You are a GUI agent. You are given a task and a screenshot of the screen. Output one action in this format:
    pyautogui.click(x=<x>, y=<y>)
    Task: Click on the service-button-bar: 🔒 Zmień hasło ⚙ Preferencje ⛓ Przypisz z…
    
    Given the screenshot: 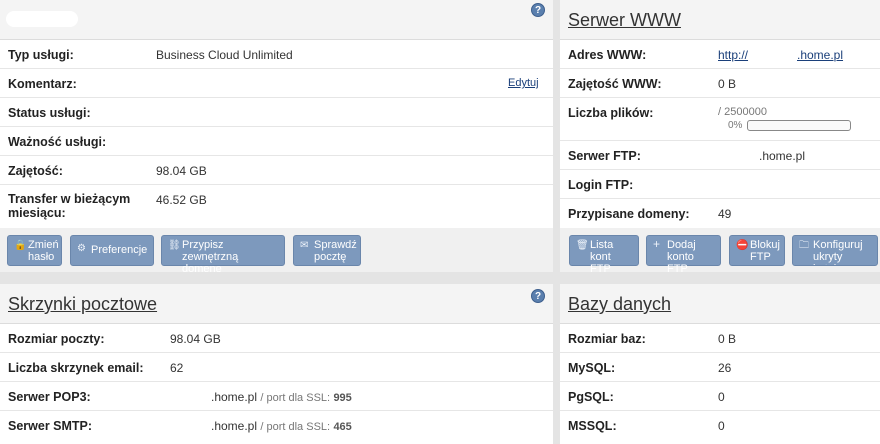 What is the action you would take?
    pyautogui.click(x=276, y=250)
    